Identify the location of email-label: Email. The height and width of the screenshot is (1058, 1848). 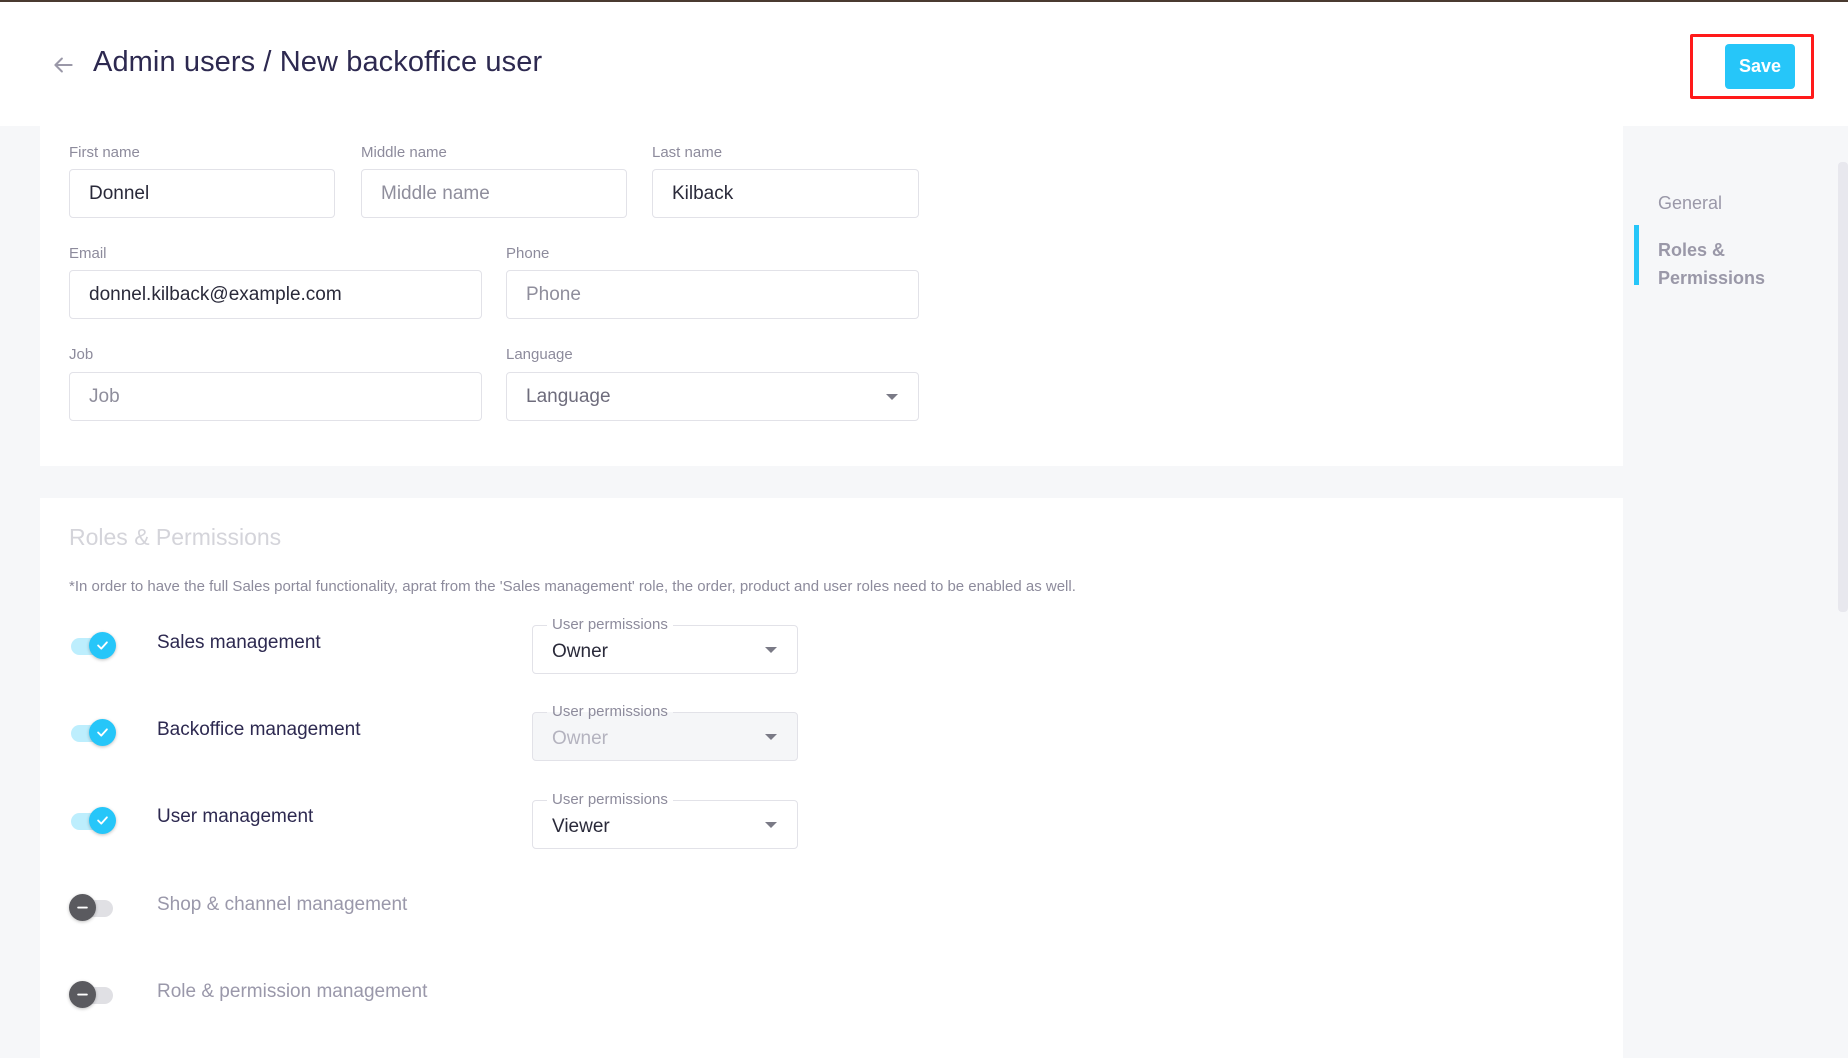
(88, 253).